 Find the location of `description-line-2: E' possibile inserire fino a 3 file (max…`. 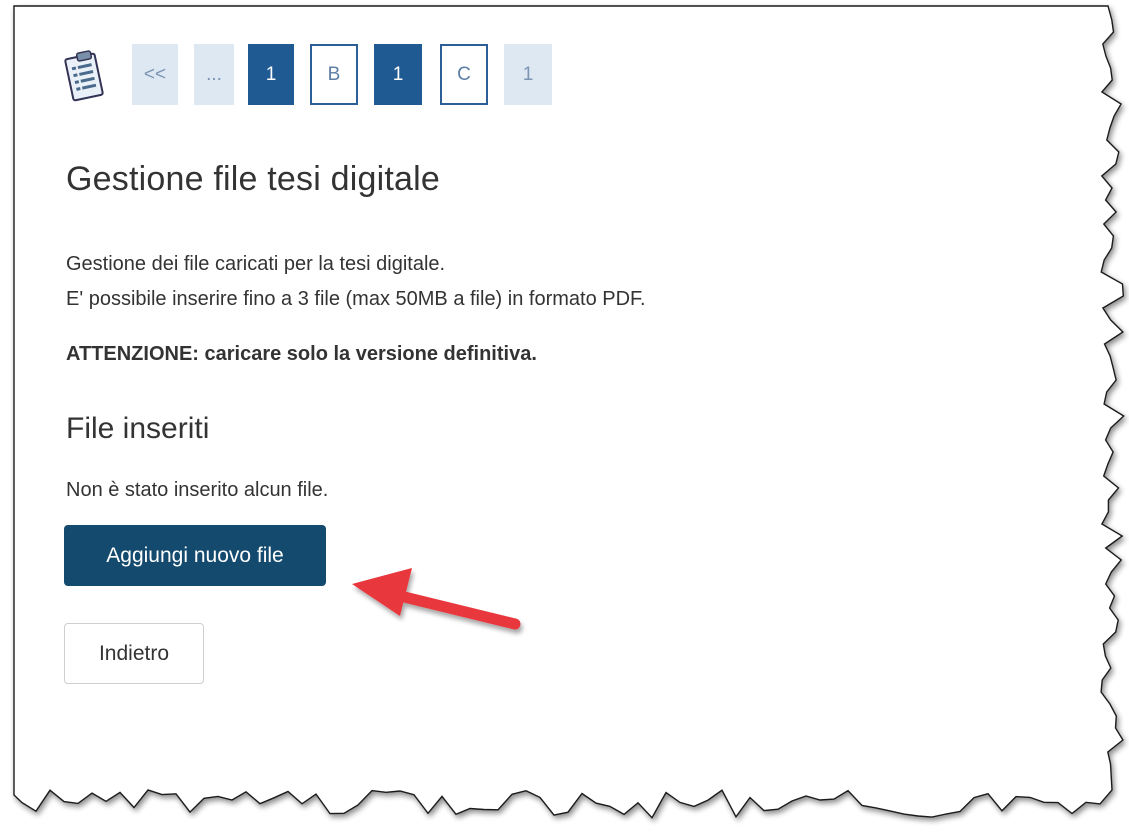

description-line-2: E' possibile inserire fino a 3 file (max… is located at coordinates (356, 299).